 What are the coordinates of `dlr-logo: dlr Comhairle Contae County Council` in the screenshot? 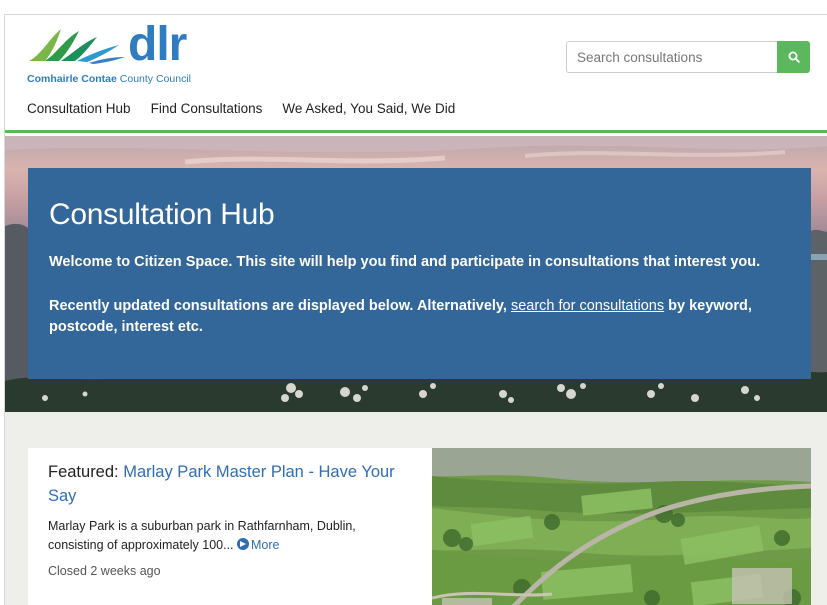 It's located at (117, 51).